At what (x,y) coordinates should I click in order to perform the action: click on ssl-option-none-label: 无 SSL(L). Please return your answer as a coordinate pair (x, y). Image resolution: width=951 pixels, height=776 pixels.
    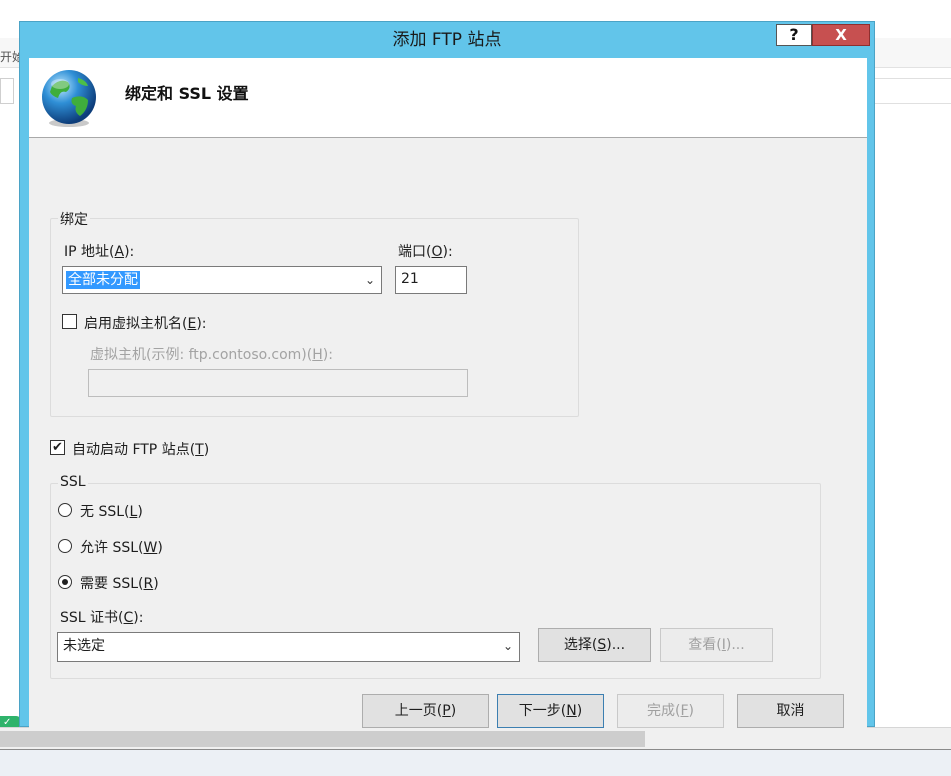
    Looking at the image, I should click on (111, 511).